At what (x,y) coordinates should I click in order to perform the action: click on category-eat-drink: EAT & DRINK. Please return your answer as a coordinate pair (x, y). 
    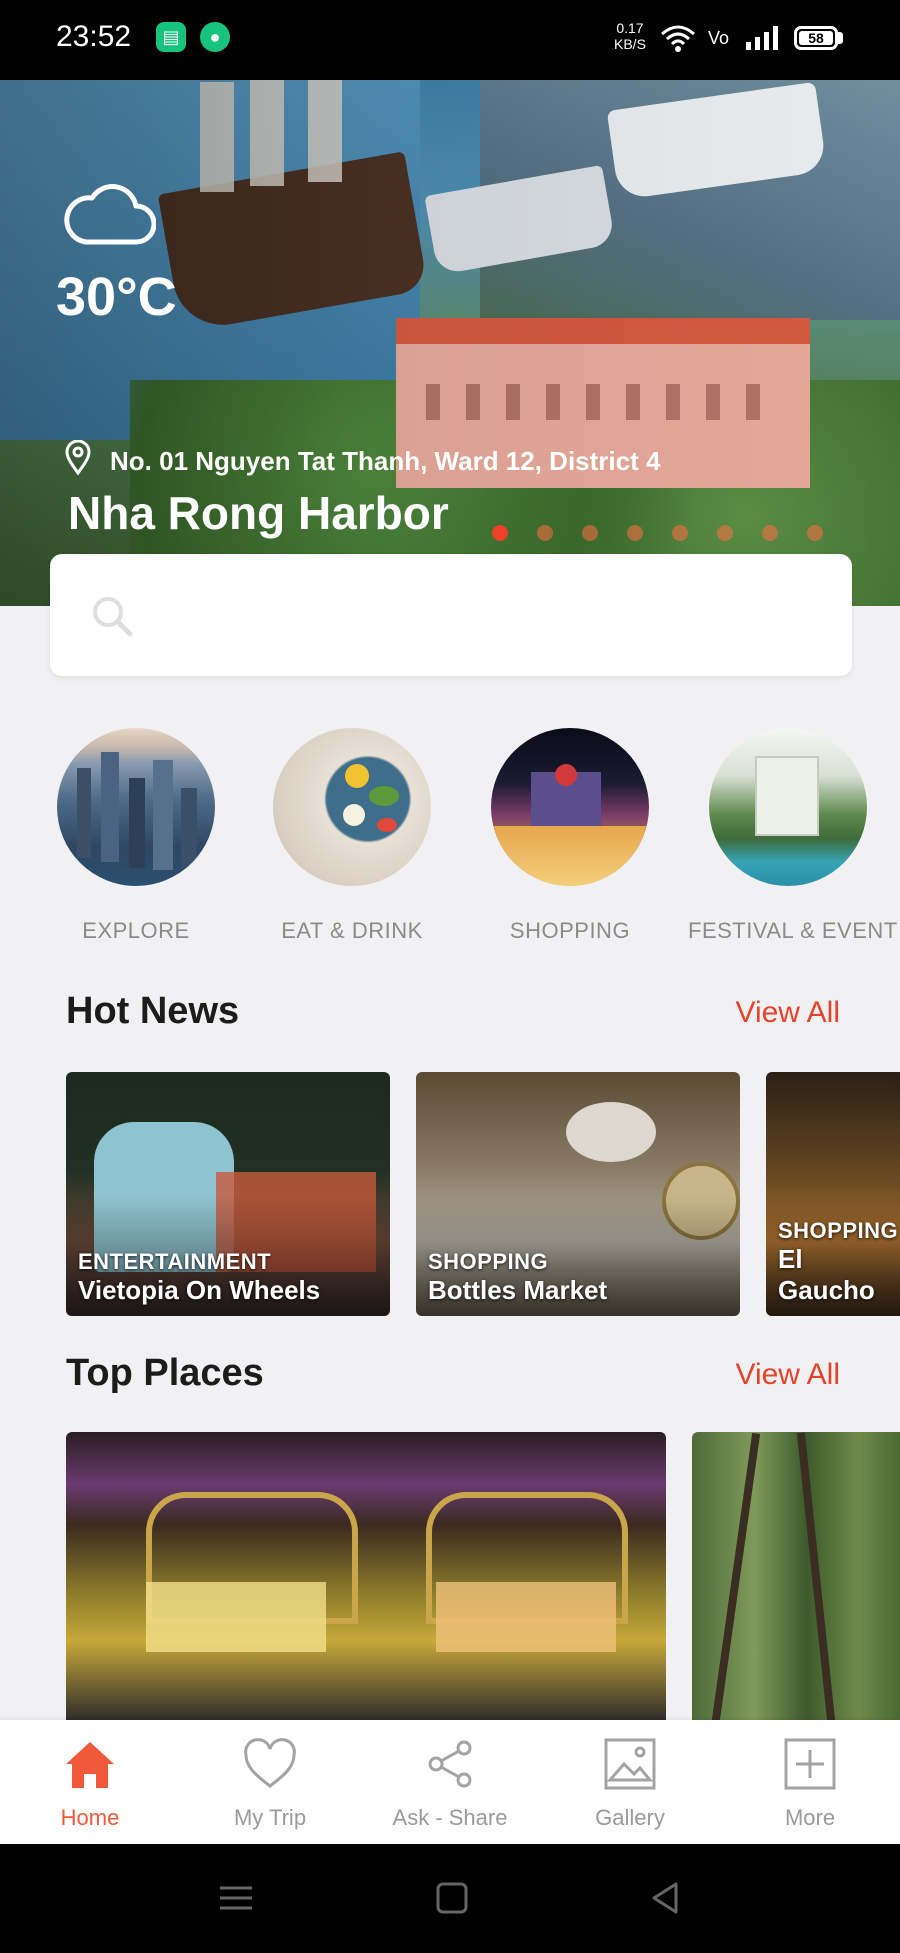
    Looking at the image, I should click on (352, 836).